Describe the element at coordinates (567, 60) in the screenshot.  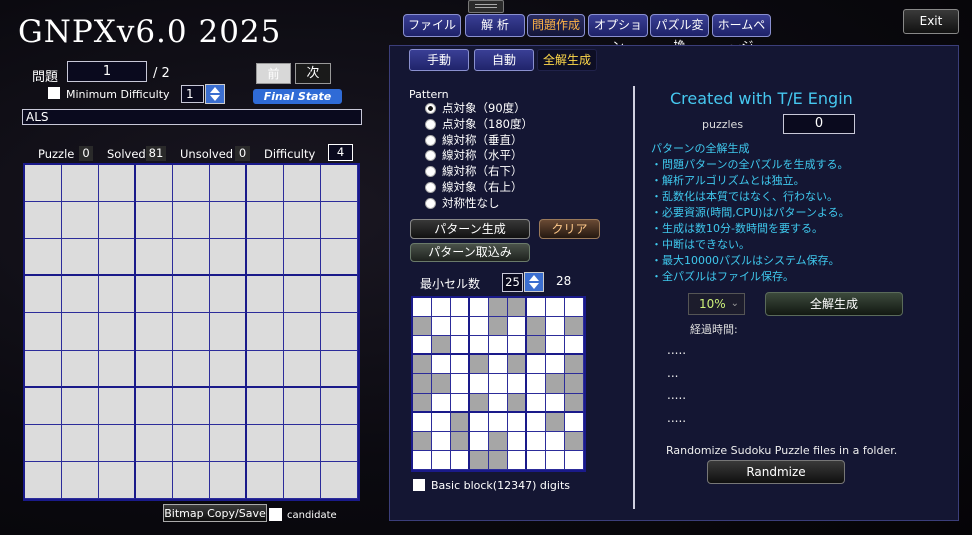
I see `subtab-2: 全解生成` at that location.